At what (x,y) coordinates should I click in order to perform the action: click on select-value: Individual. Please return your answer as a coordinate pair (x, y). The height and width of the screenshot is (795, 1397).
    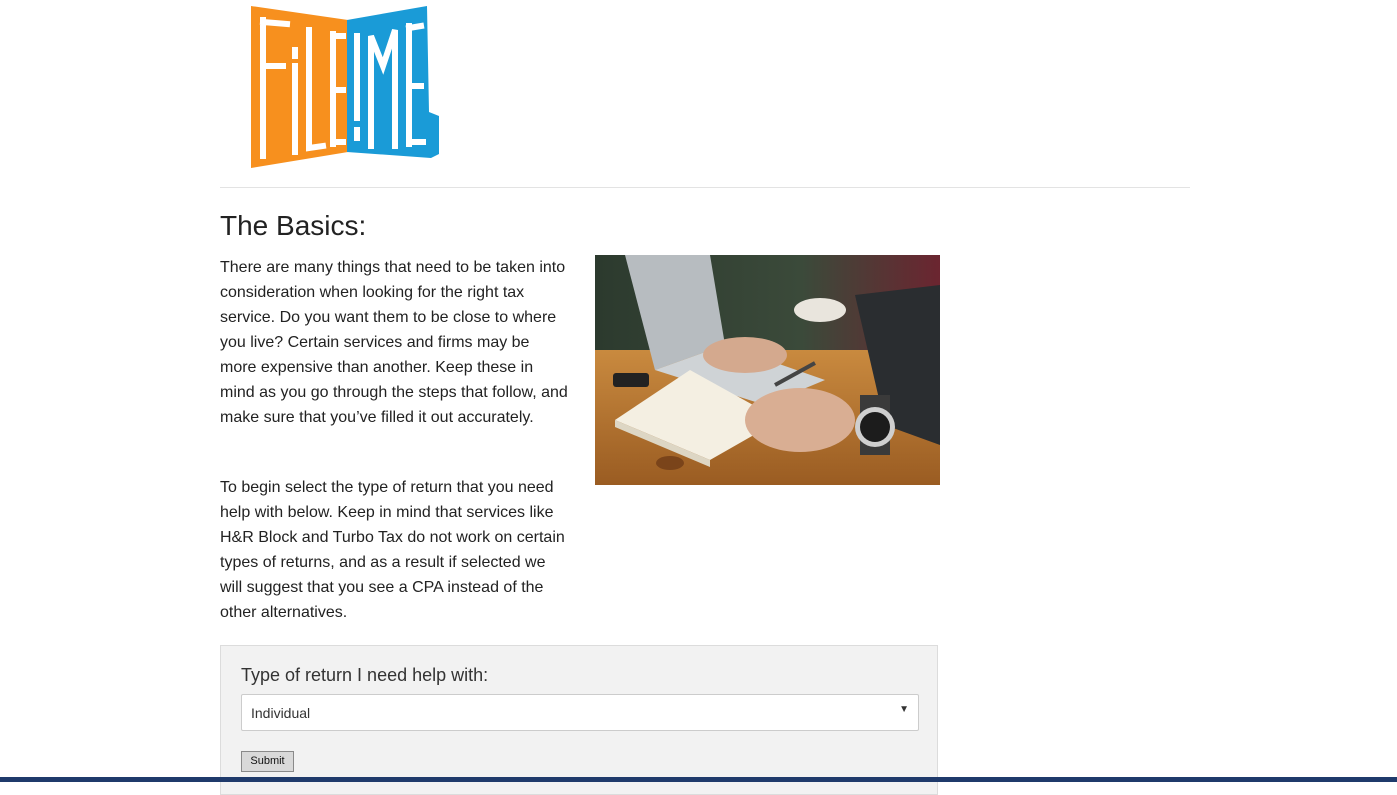
    Looking at the image, I should click on (281, 713).